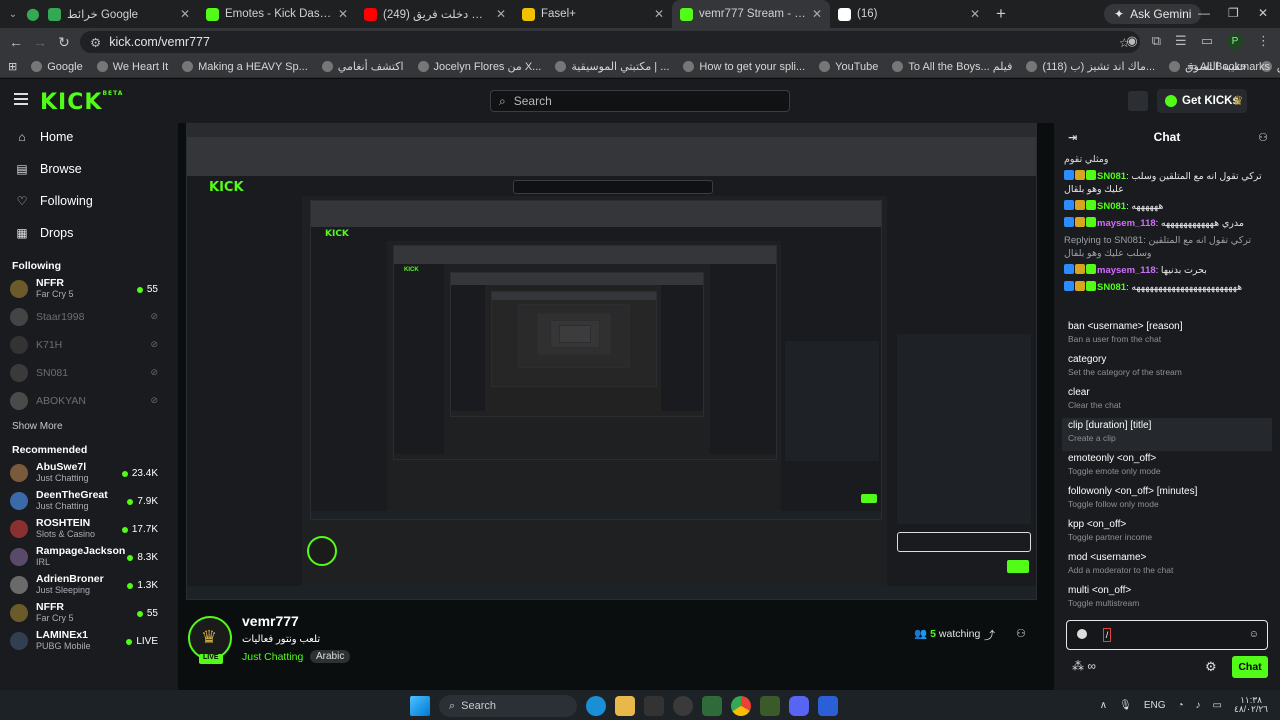 The image size is (1280, 720). Describe the element at coordinates (848, 66) in the screenshot. I see `bookmark-item: YouTube` at that location.